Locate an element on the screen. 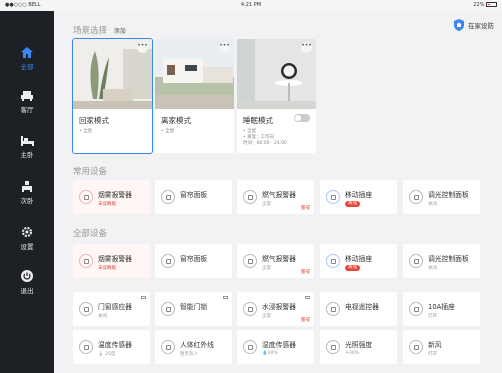  scene-card-away: ••• 离家模式 • 全屋 is located at coordinates (194, 96).